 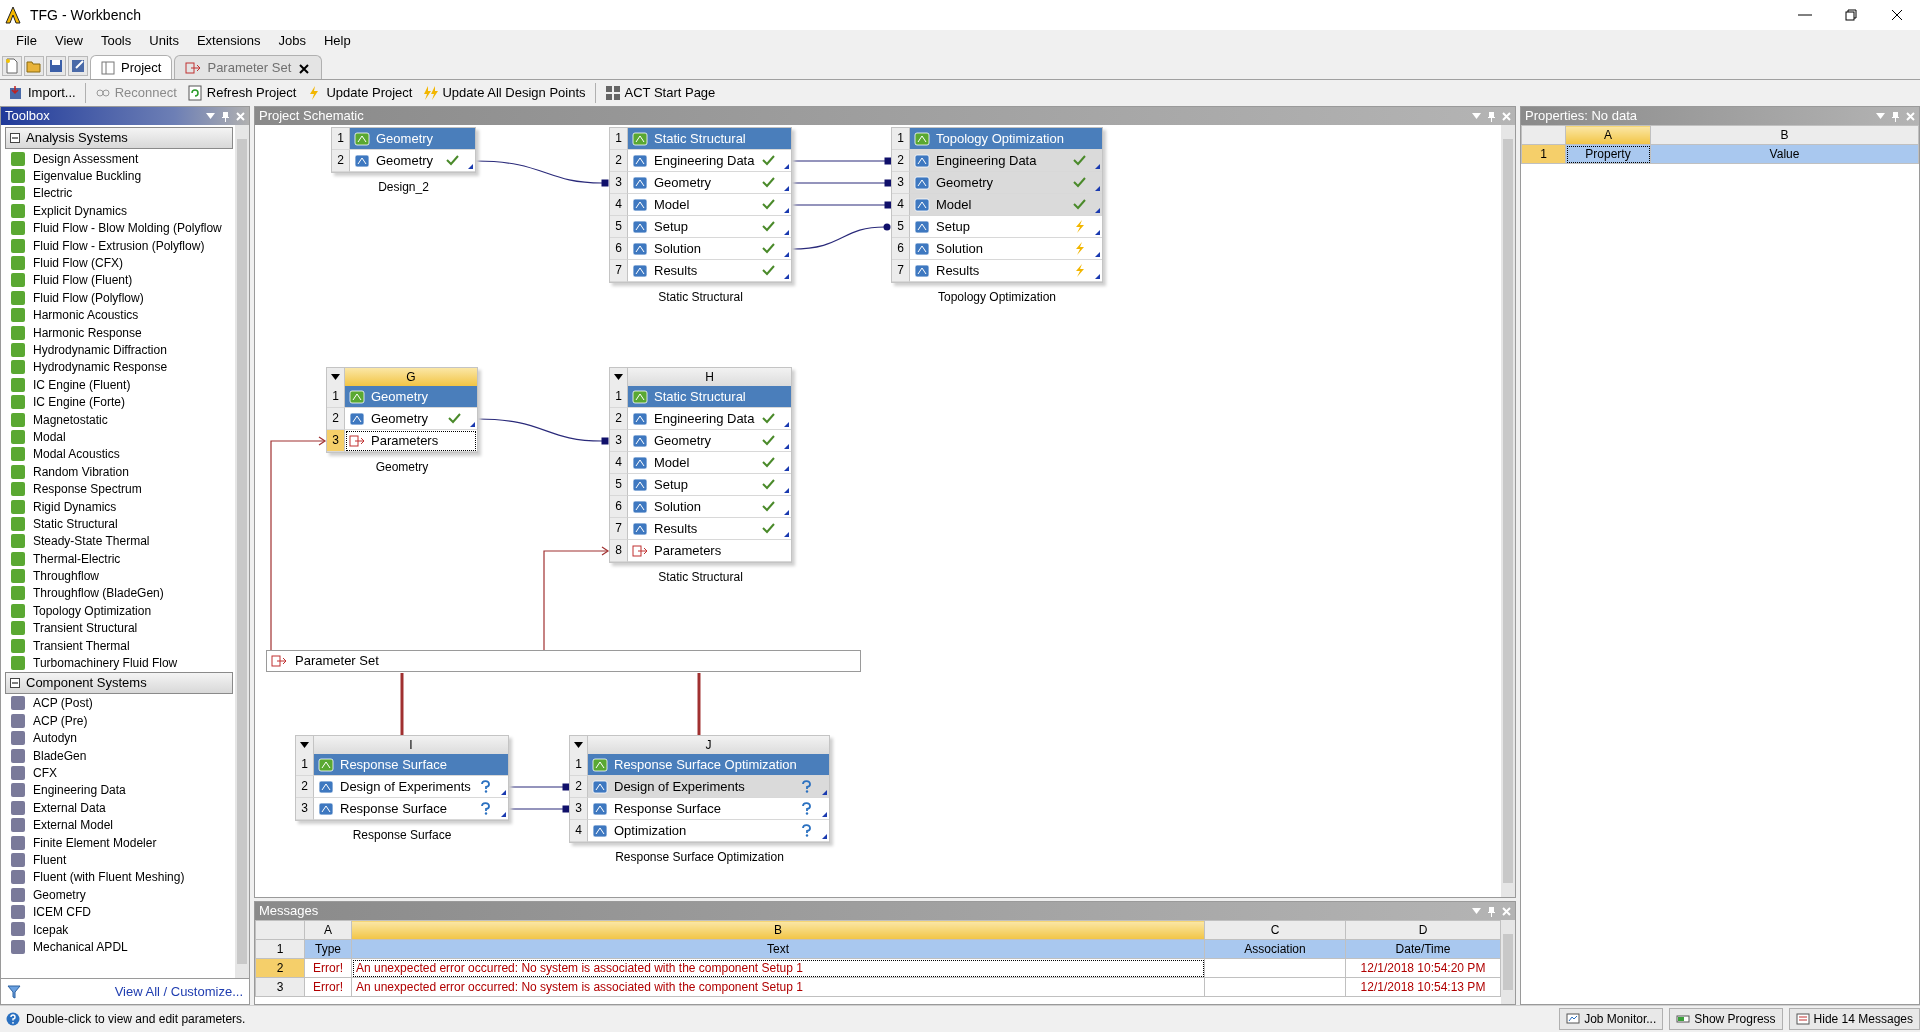 I want to click on toolbox-item: Icepak, so click(x=119, y=929).